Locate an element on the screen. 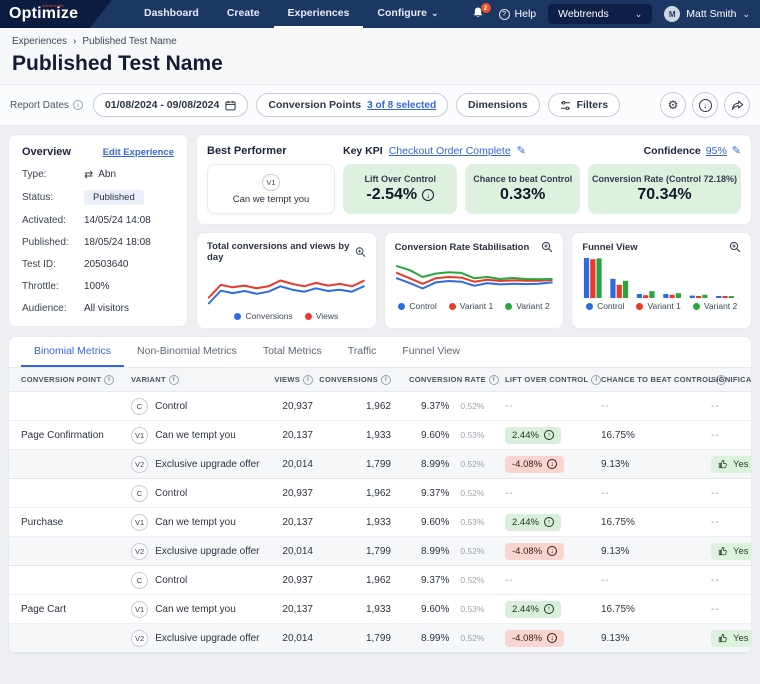 The width and height of the screenshot is (760, 684). tab-traffic: Traffic is located at coordinates (362, 352).